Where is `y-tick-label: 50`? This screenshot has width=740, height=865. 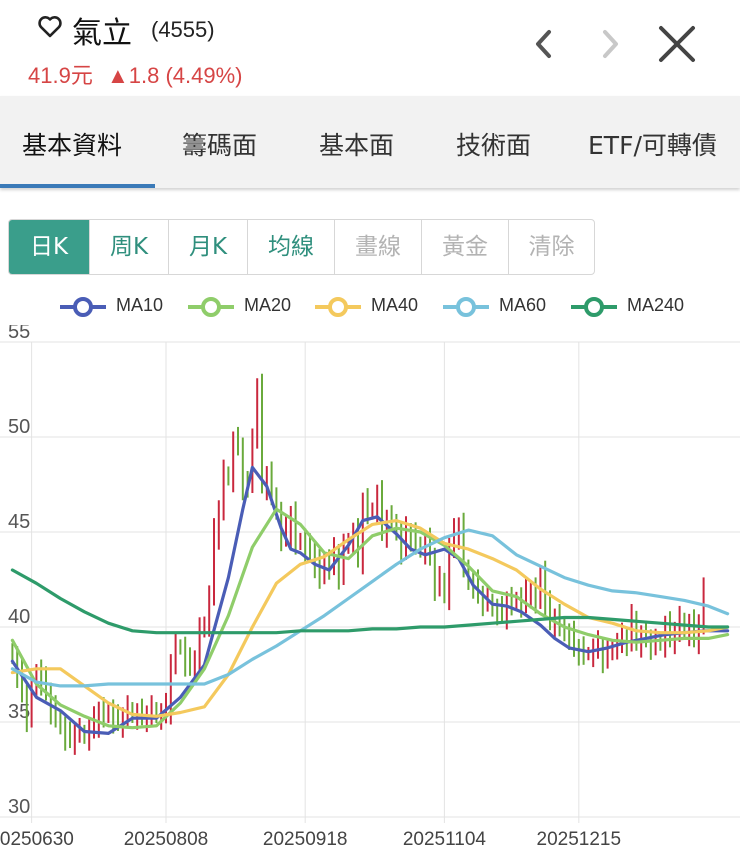 y-tick-label: 50 is located at coordinates (19, 427).